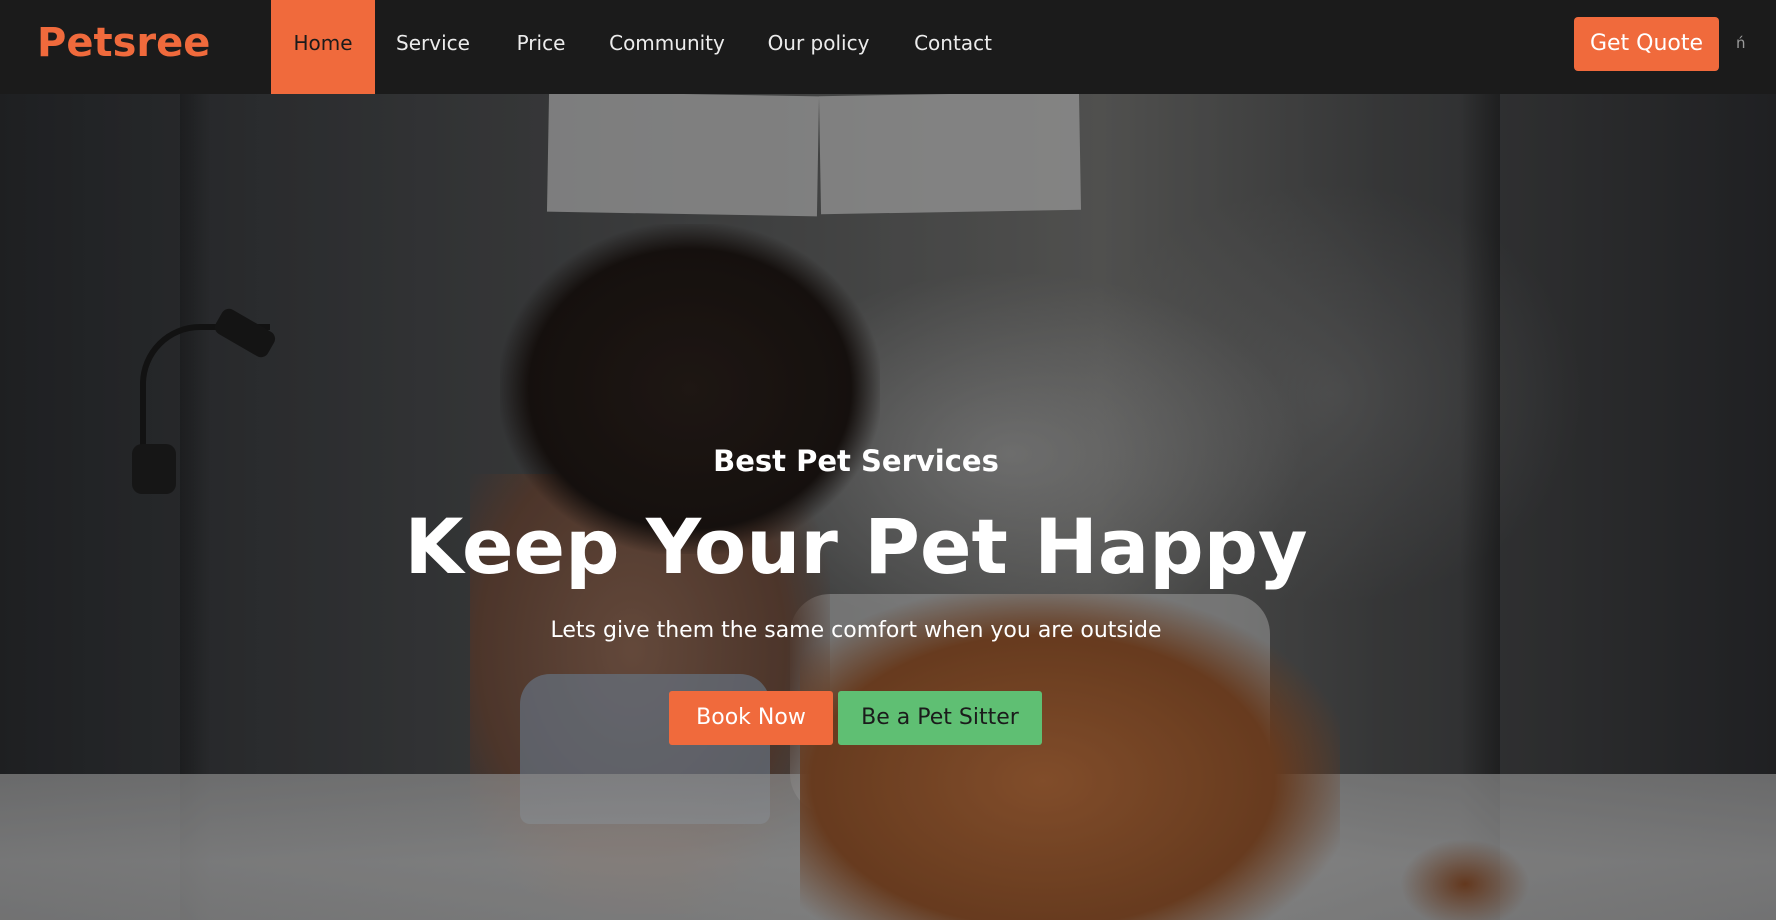  What do you see at coordinates (856, 546) in the screenshot?
I see `hero-headline: Keep Your Pet Happy` at bounding box center [856, 546].